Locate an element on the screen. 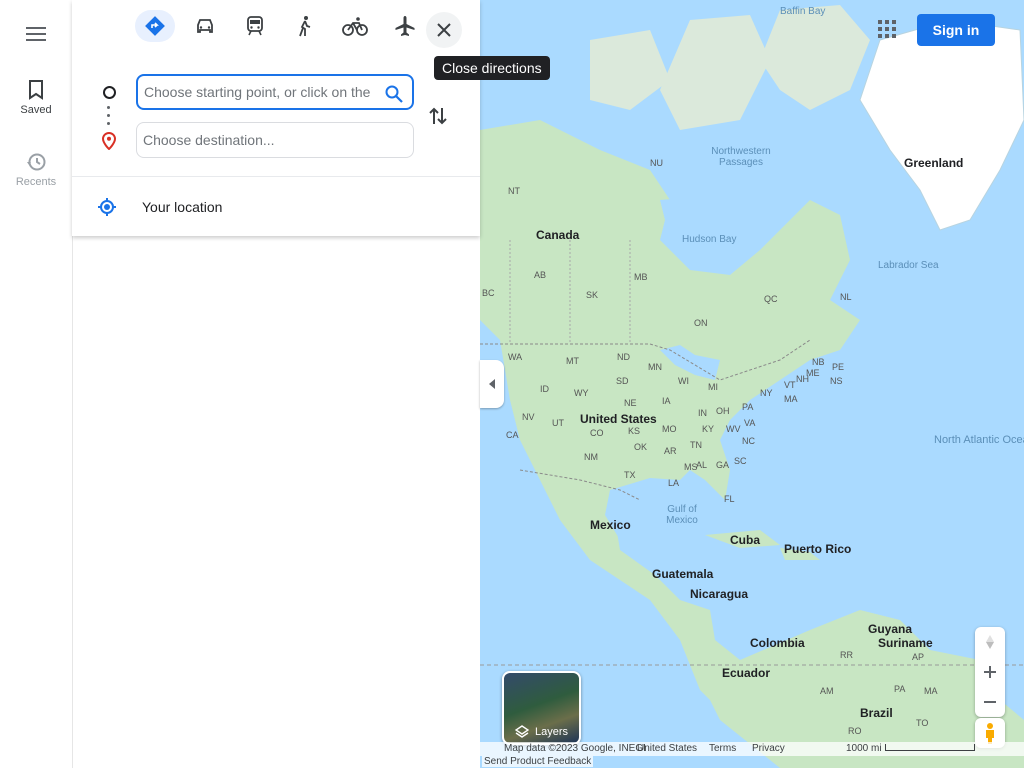  privacy-link: Privacy is located at coordinates (768, 748).